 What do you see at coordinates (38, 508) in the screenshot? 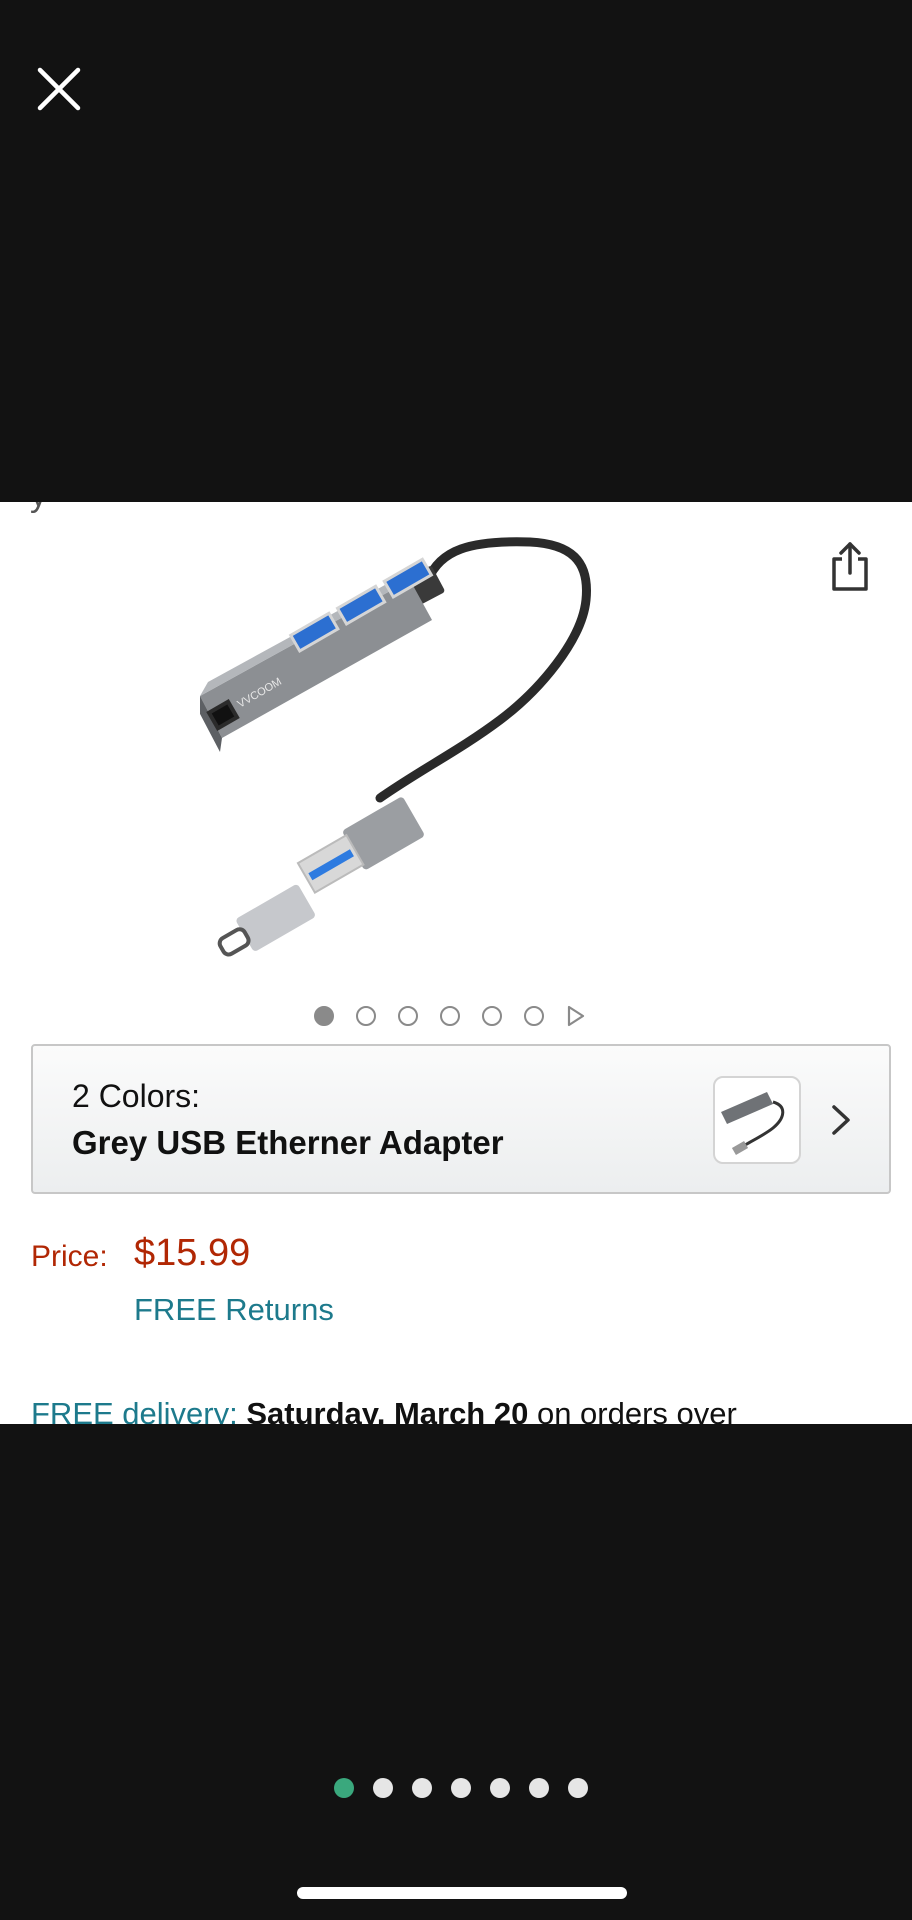
I see `cut-off-text: y` at bounding box center [38, 508].